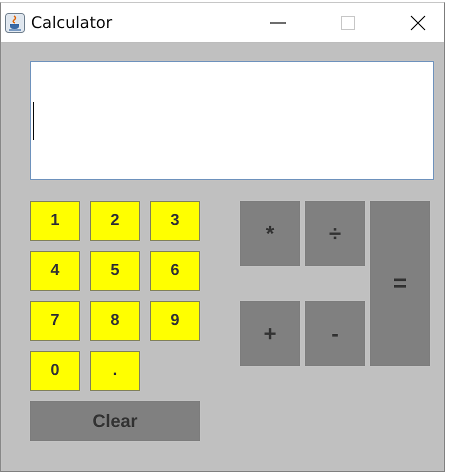 The height and width of the screenshot is (473, 457). Describe the element at coordinates (115, 221) in the screenshot. I see `digit-key: 2` at that location.